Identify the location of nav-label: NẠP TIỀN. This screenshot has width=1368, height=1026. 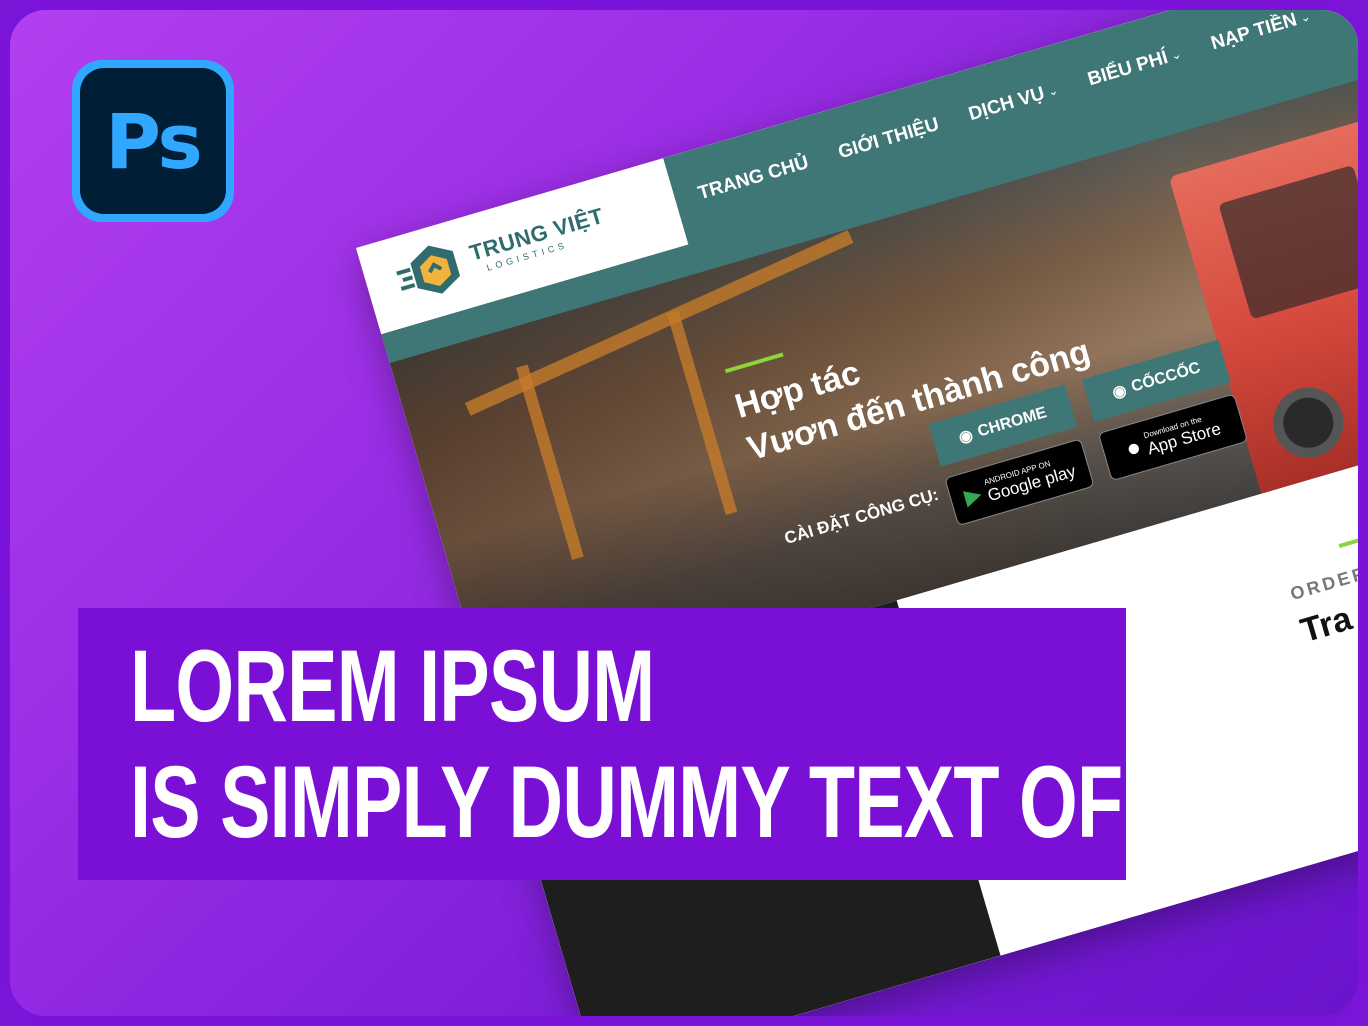
(1254, 32).